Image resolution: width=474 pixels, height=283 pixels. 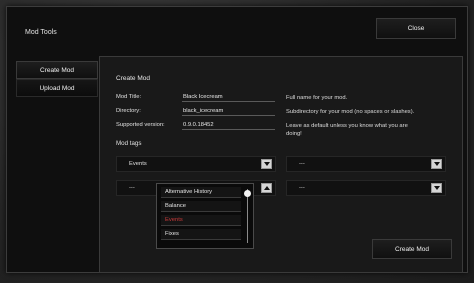 What do you see at coordinates (366, 188) in the screenshot?
I see `tag-dropdown-4: ---` at bounding box center [366, 188].